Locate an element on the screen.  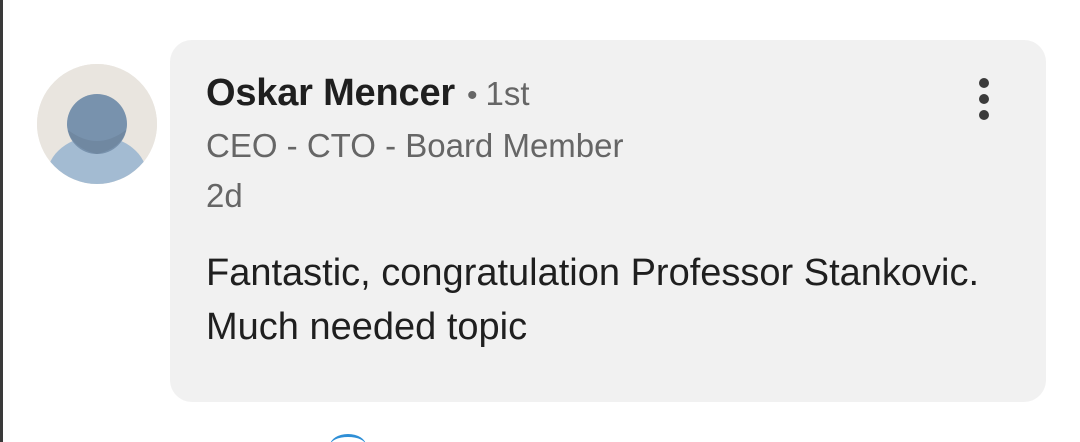
author-line: Oskar Mencer • 1st is located at coordinates (368, 93).